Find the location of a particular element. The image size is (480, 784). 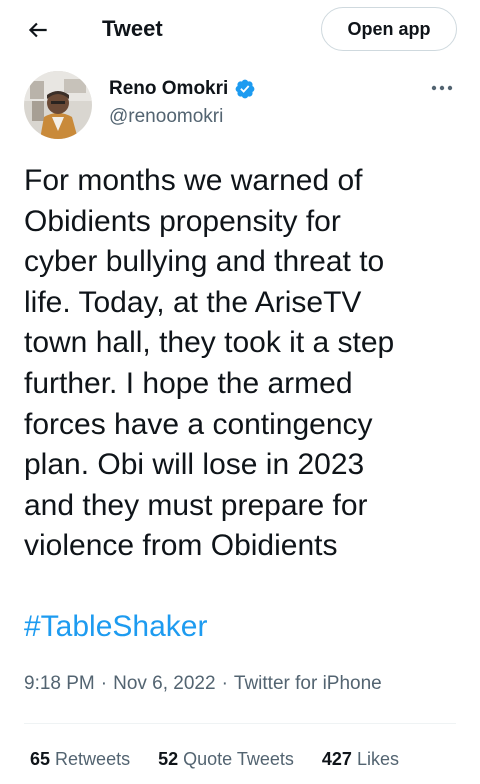

author-handle: @renoomokri is located at coordinates (166, 117).